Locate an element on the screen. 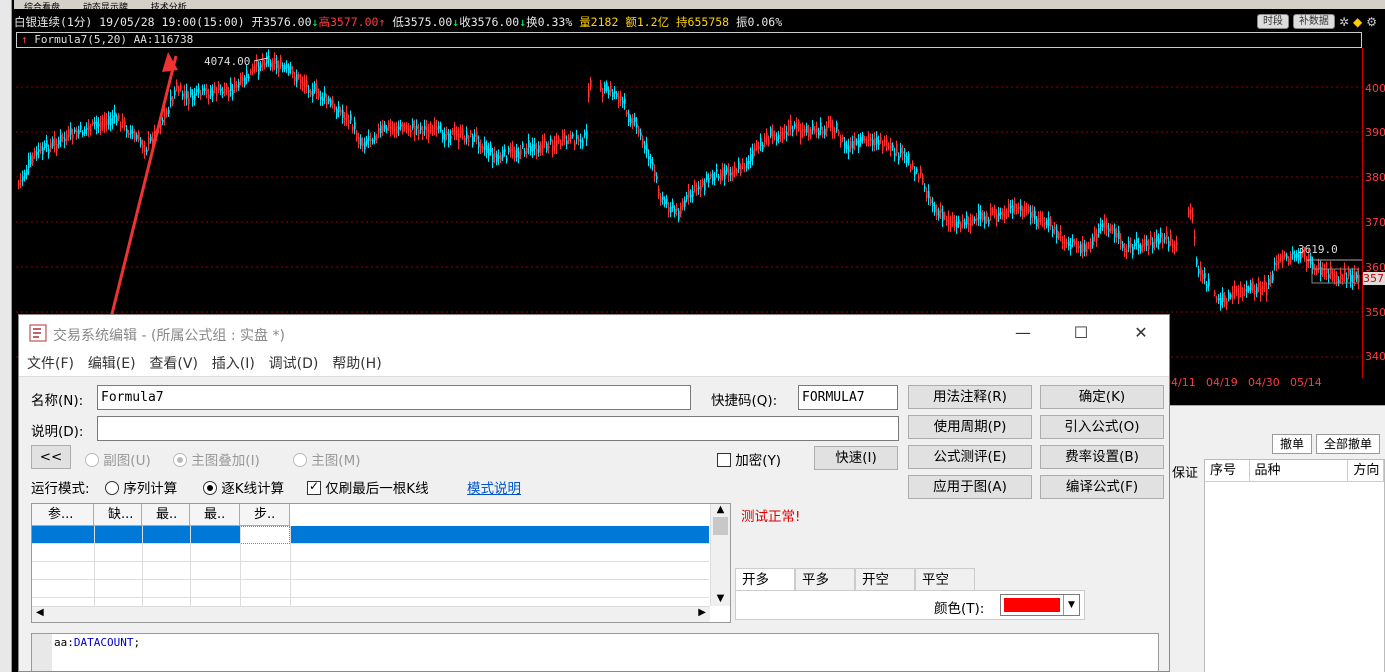  param-col-max: 最.. is located at coordinates (215, 515).